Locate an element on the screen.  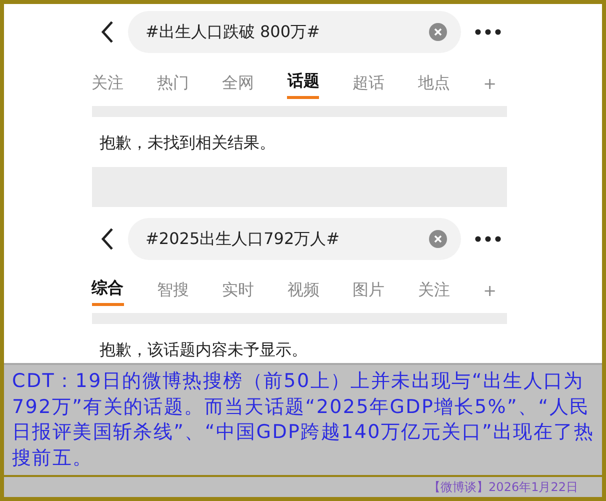
tab: 综合 is located at coordinates (108, 290).